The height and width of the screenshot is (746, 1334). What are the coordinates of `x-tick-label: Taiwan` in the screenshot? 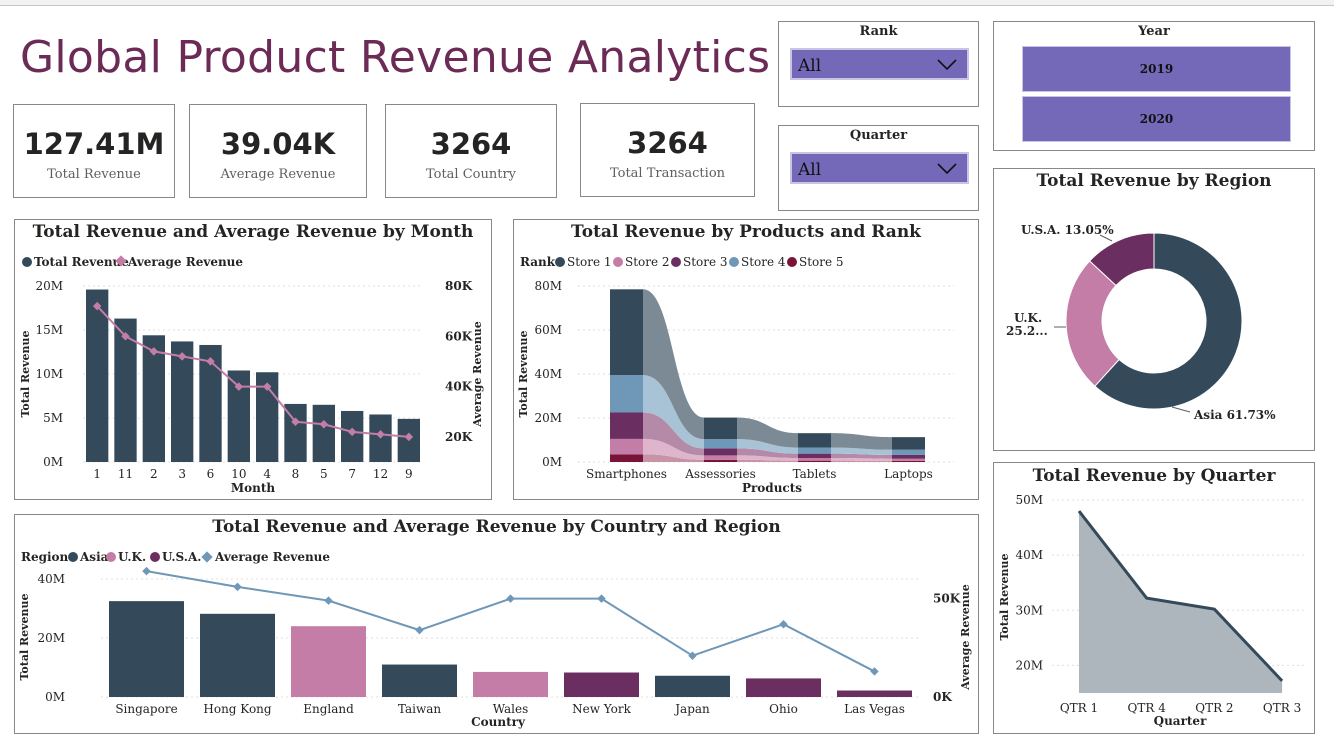 It's located at (419, 709).